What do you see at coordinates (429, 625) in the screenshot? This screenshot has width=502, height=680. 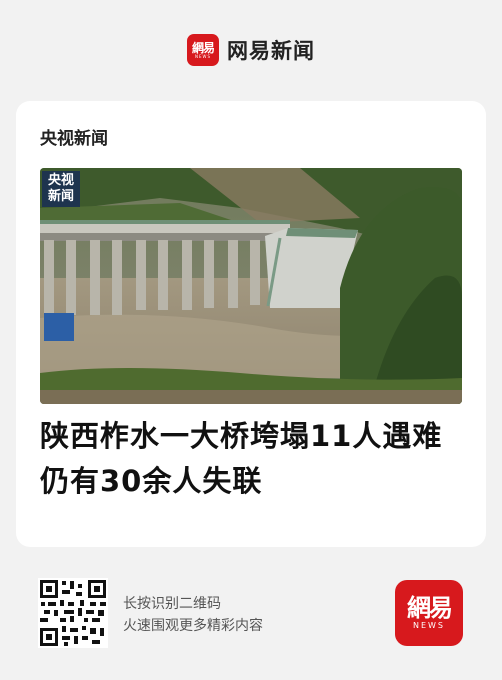 I see `app-logo-subtext: NEWS` at bounding box center [429, 625].